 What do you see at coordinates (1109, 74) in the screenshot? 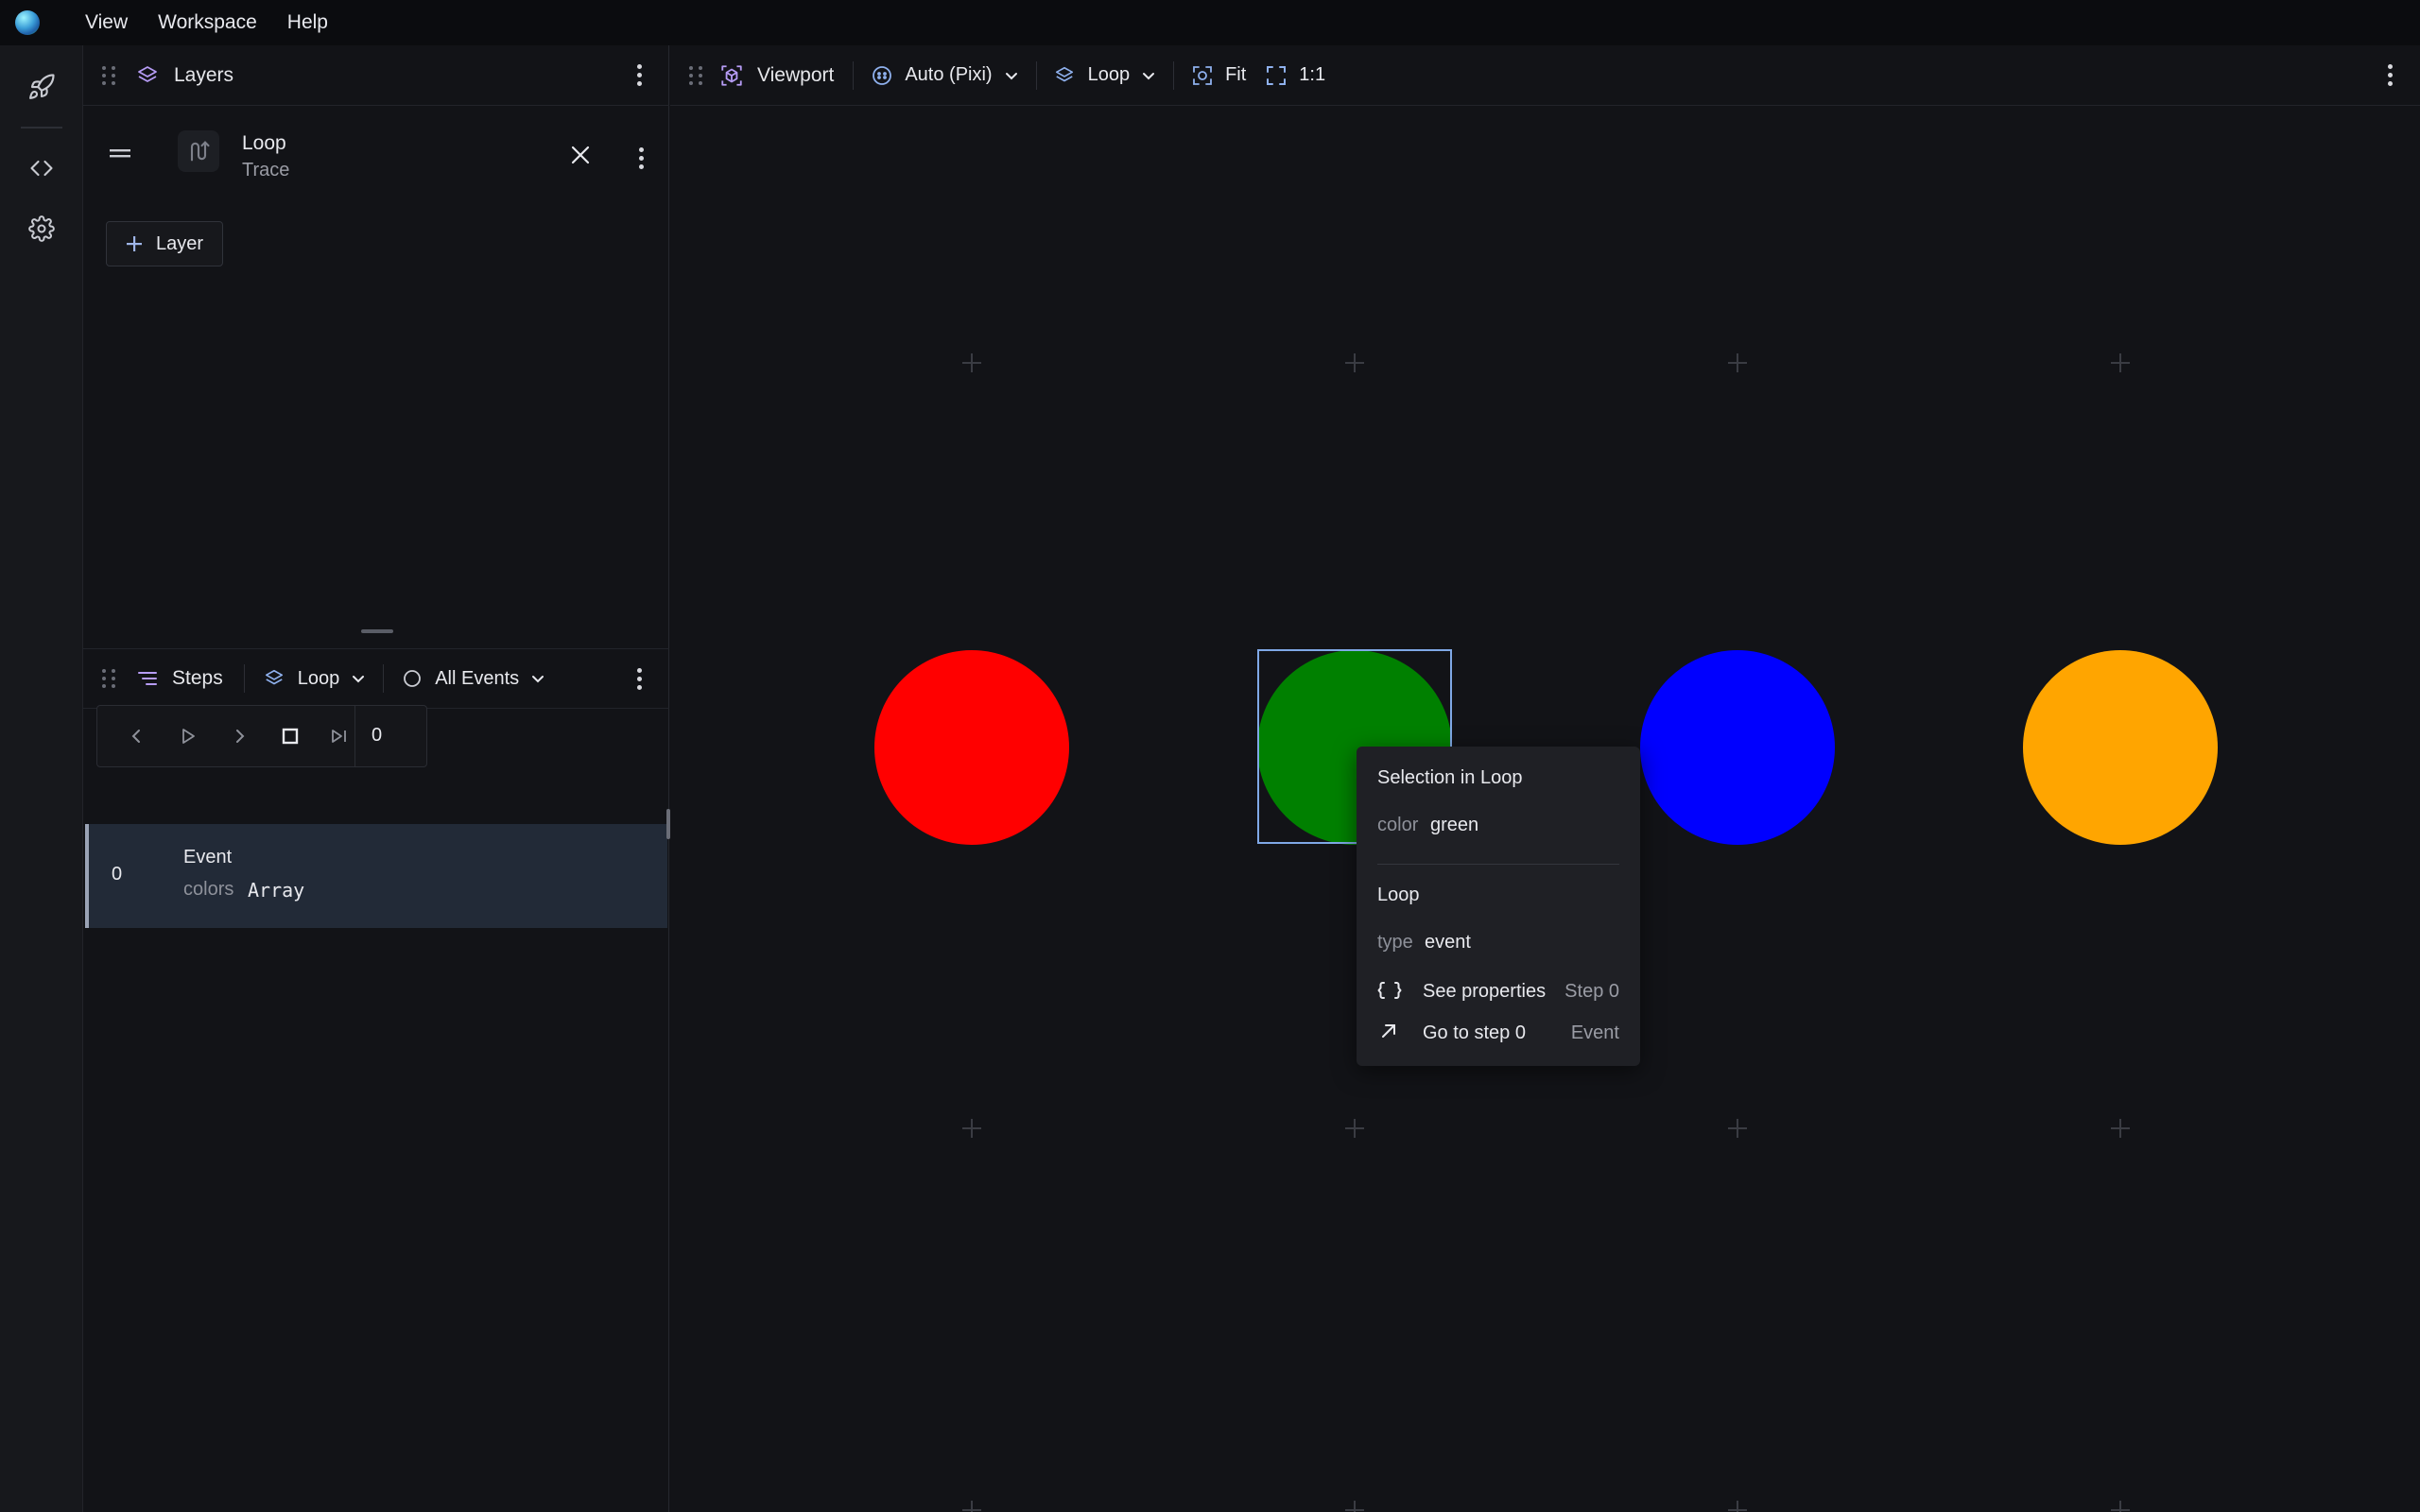
I see `viewport-layer-select-value: Loop` at bounding box center [1109, 74].